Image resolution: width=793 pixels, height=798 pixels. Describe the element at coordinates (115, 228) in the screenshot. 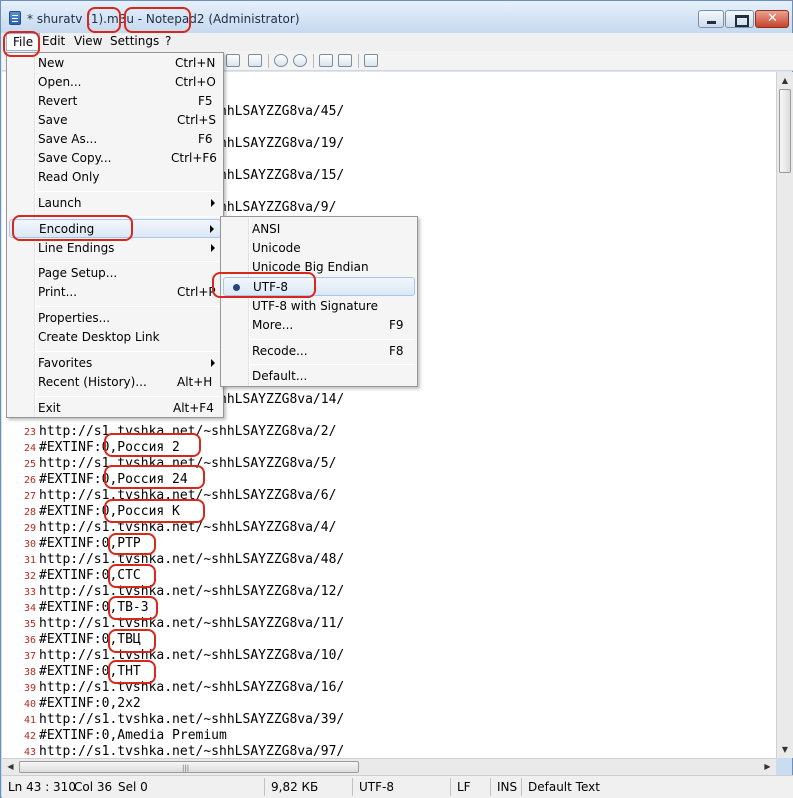

I see `menu-item-encoding: Encoding` at that location.